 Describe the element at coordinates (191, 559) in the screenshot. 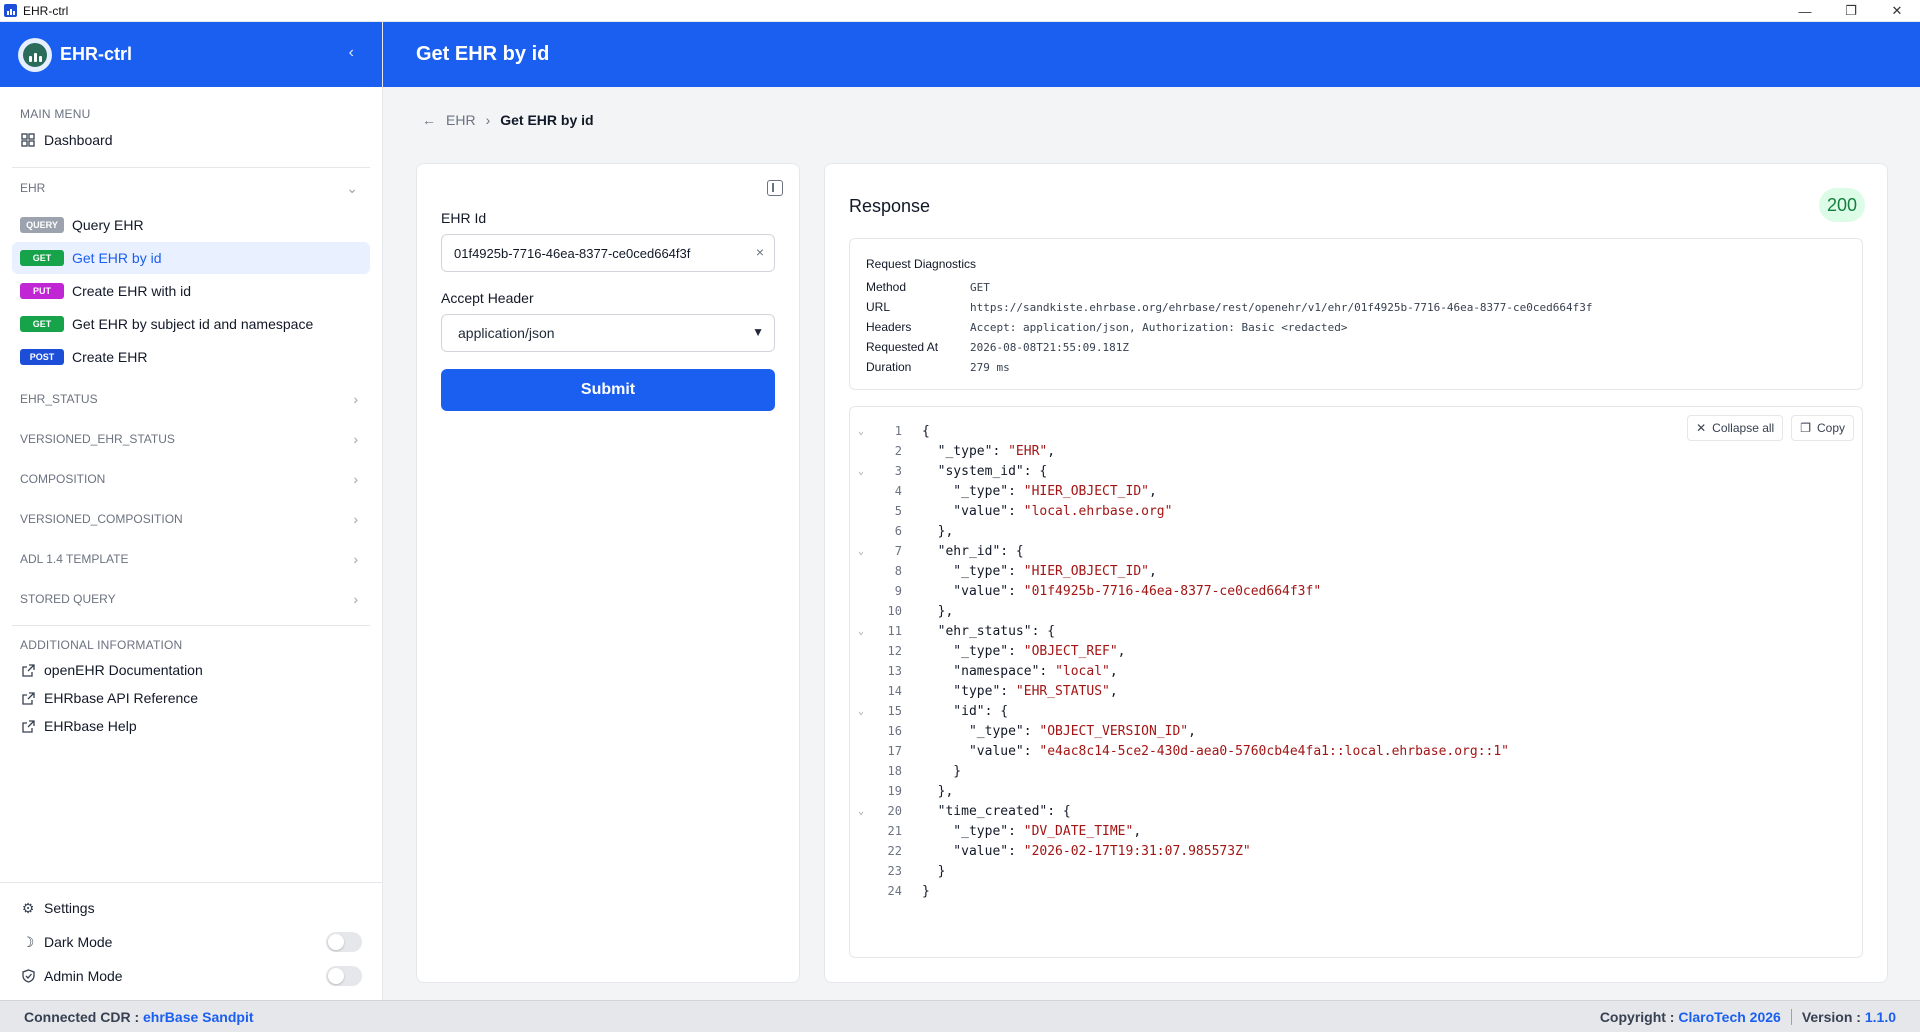

I see `group-4: ADL 1.4 TEMPLATE ›` at that location.